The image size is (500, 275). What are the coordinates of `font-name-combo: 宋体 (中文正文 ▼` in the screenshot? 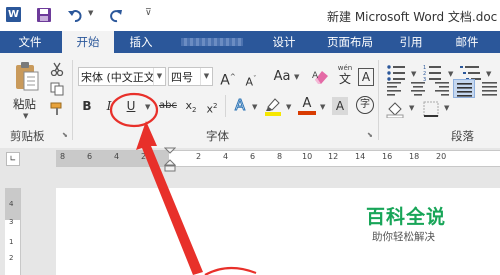 It's located at (122, 76).